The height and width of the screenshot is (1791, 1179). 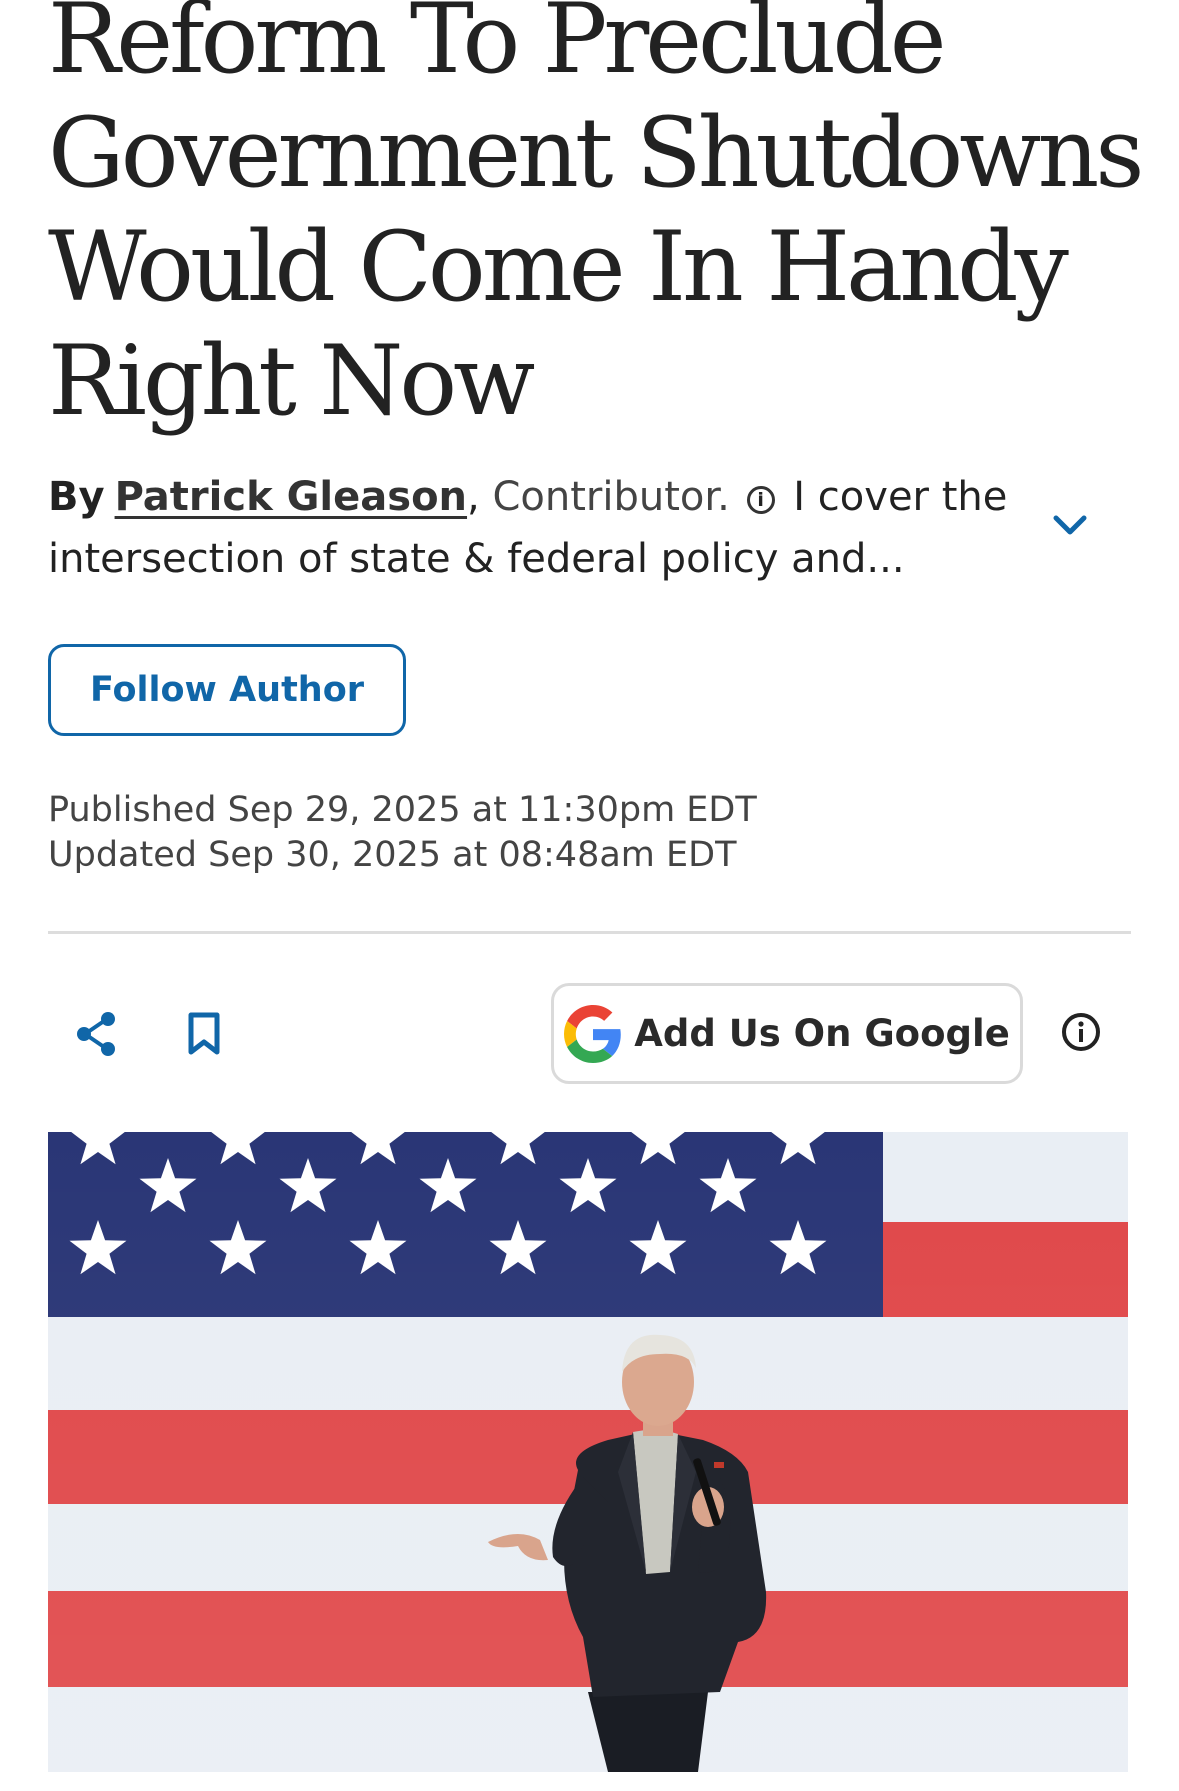 What do you see at coordinates (291, 497) in the screenshot?
I see `author-link: Patrick Gleason` at bounding box center [291, 497].